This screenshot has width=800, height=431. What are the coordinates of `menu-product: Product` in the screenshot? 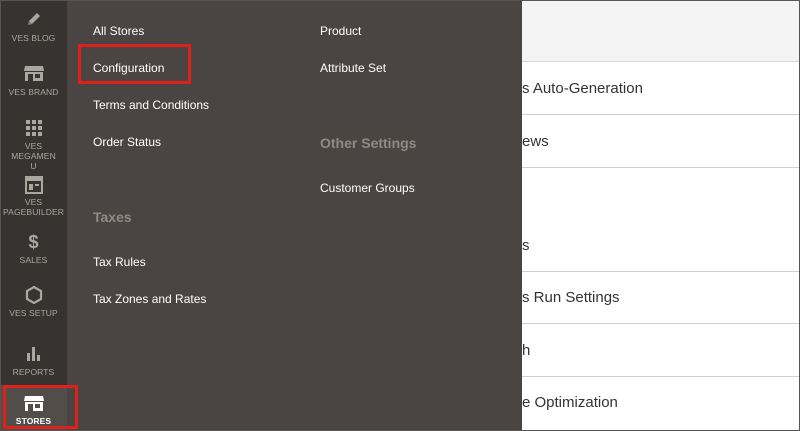 It's located at (340, 31).